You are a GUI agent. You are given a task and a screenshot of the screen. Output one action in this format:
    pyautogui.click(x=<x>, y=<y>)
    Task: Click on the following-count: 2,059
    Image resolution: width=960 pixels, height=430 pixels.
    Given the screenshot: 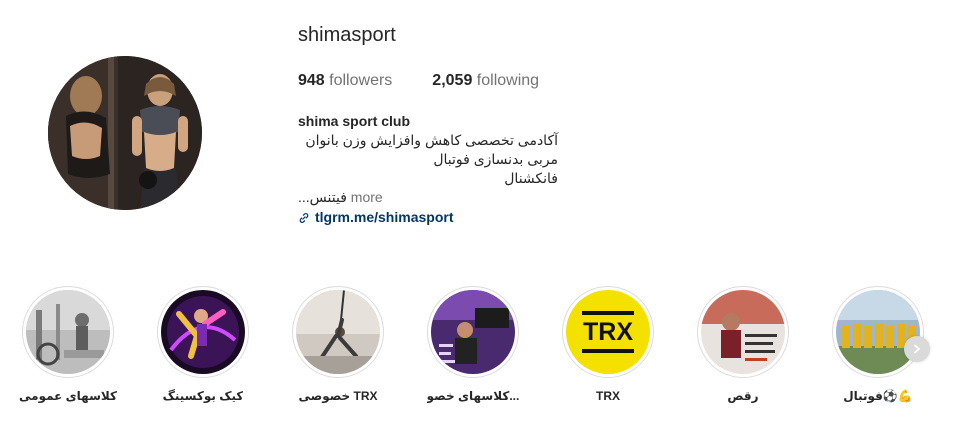 What is the action you would take?
    pyautogui.click(x=452, y=80)
    